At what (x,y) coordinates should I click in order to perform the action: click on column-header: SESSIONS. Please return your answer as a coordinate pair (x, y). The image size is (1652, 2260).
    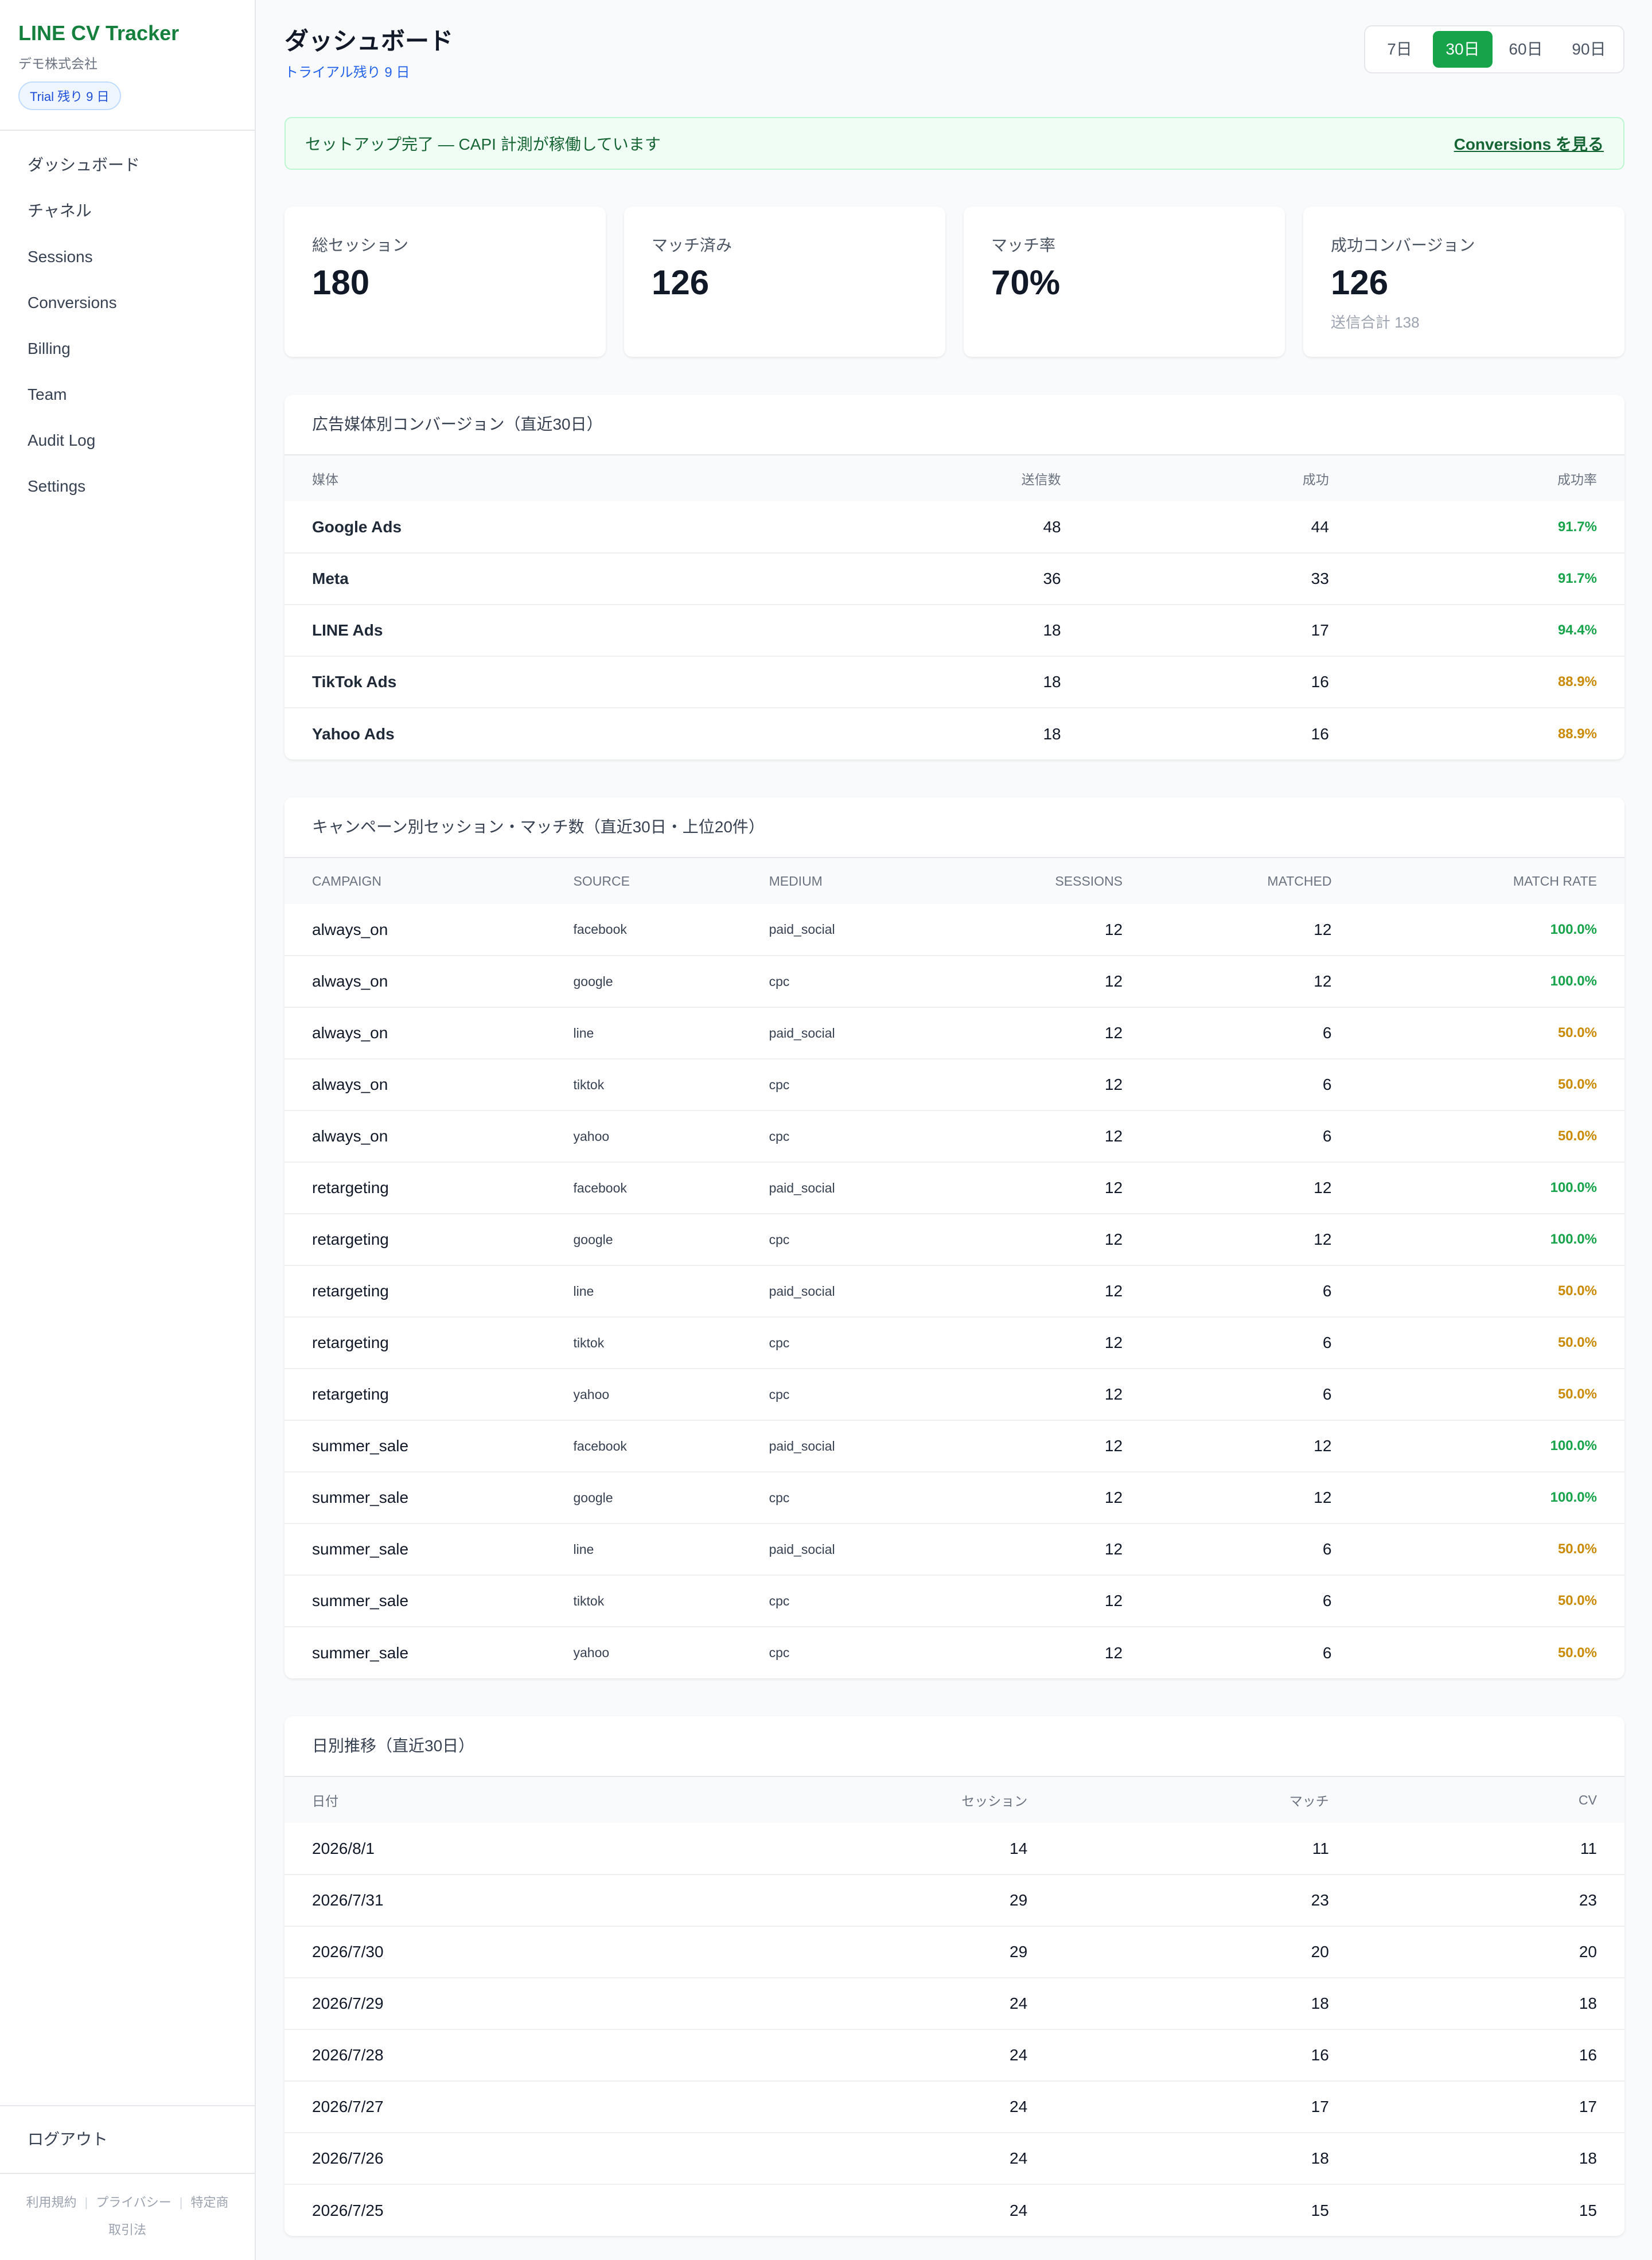
    Looking at the image, I should click on (1063, 881).